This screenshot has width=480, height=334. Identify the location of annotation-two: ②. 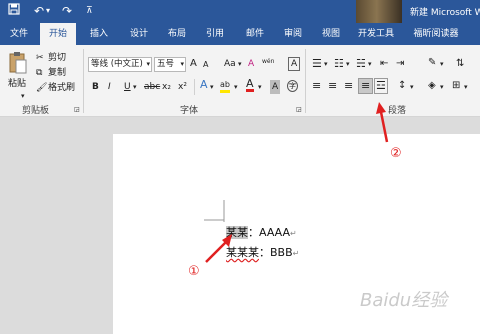
(396, 153).